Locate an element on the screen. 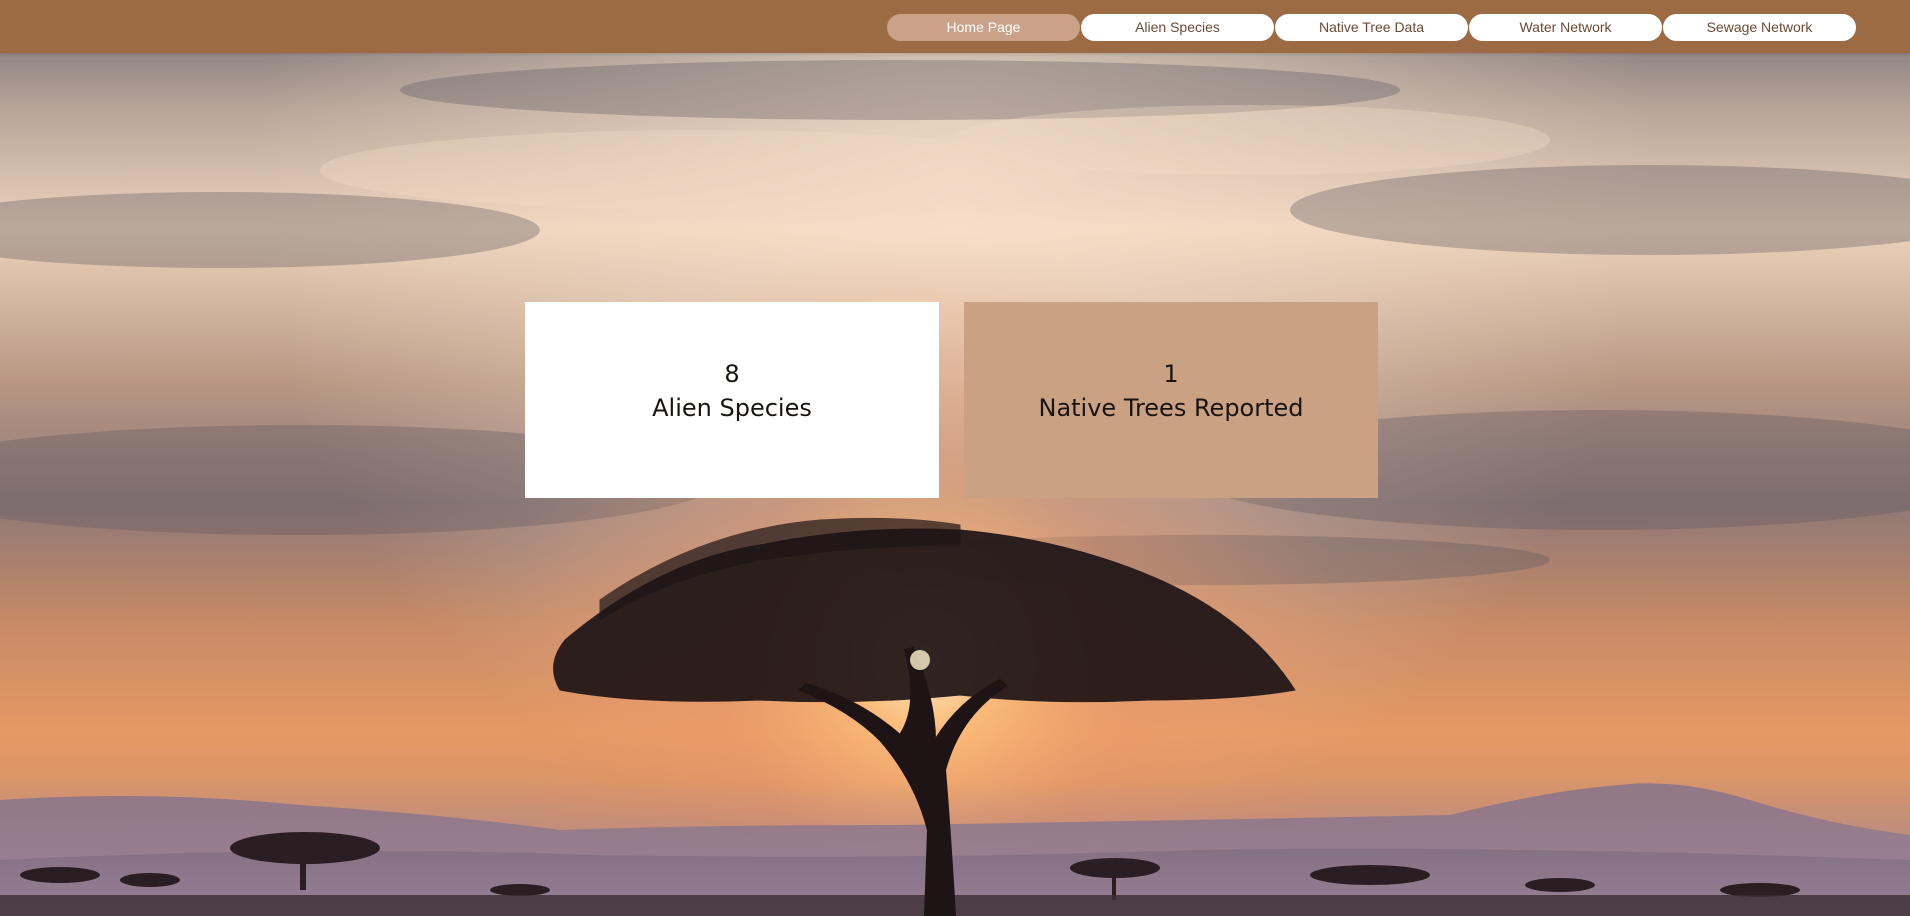 The image size is (1910, 916). alien-species-card: 8 Alien Species is located at coordinates (732, 400).